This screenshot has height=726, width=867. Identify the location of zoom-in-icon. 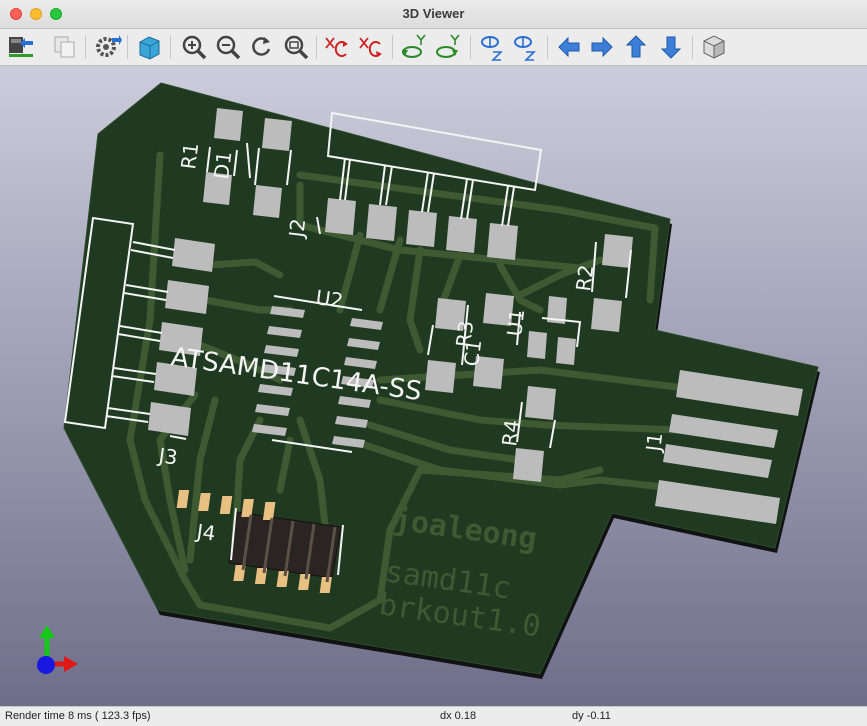
(194, 47).